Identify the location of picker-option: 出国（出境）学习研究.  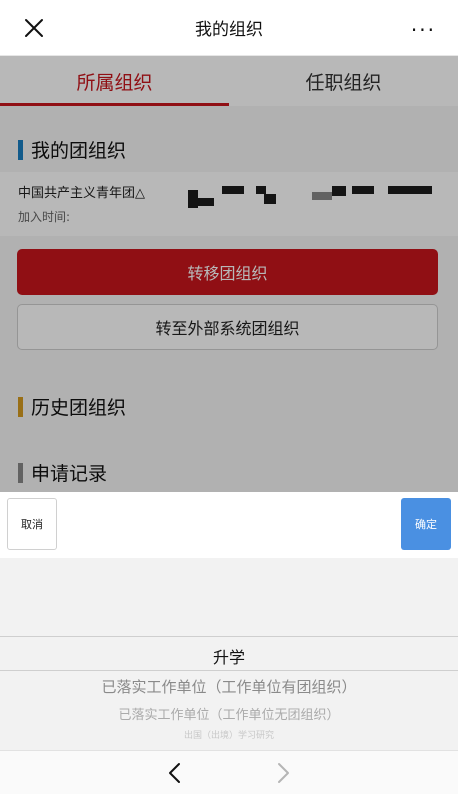
(229, 734).